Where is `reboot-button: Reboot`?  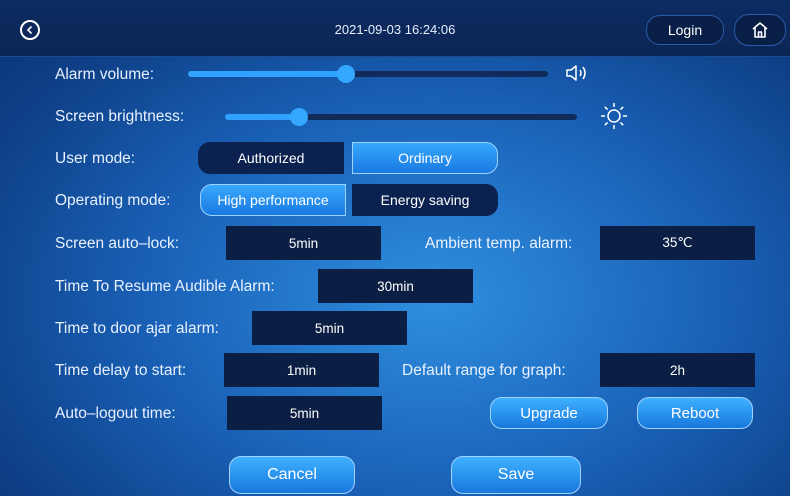 reboot-button: Reboot is located at coordinates (695, 413).